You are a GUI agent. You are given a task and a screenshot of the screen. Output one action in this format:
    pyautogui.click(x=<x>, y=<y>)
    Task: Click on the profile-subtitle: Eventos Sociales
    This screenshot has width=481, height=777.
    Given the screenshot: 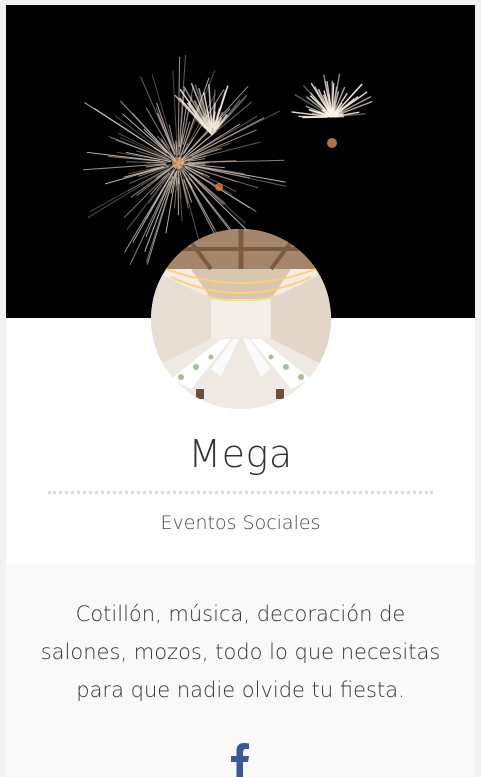 What is the action you would take?
    pyautogui.click(x=240, y=523)
    